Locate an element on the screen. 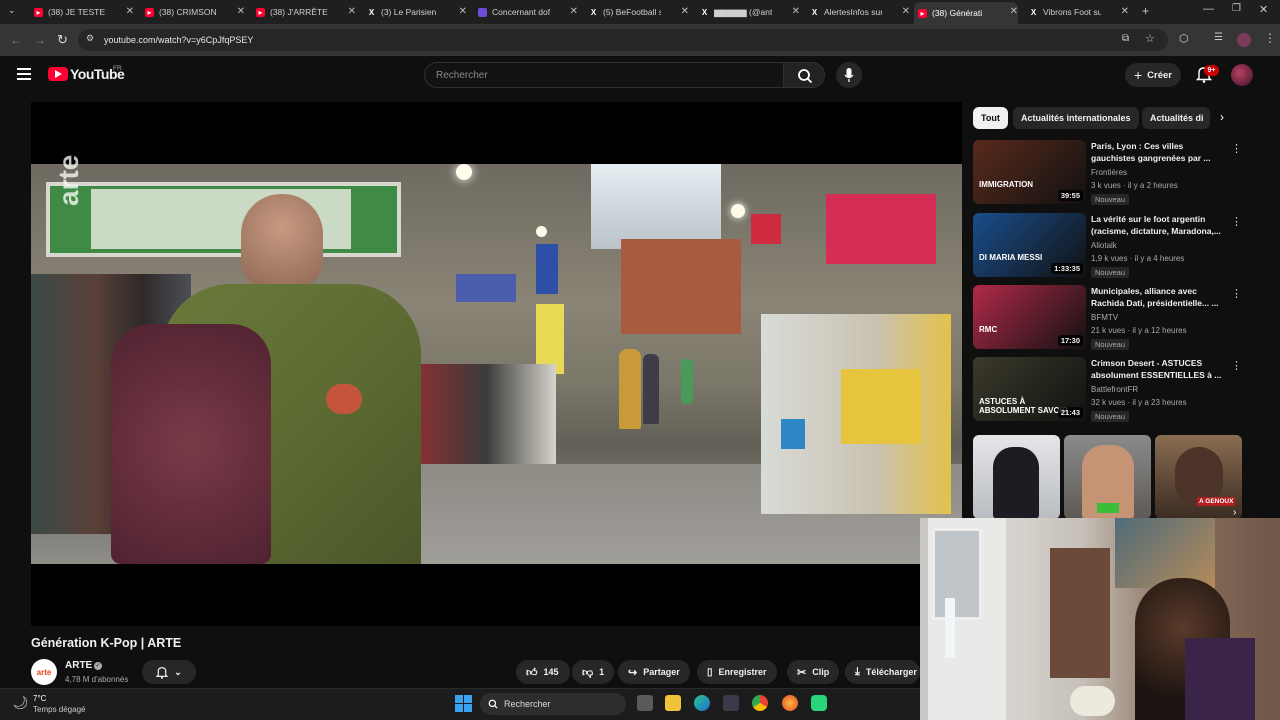 The width and height of the screenshot is (1280, 720). voice-search-button is located at coordinates (849, 75).